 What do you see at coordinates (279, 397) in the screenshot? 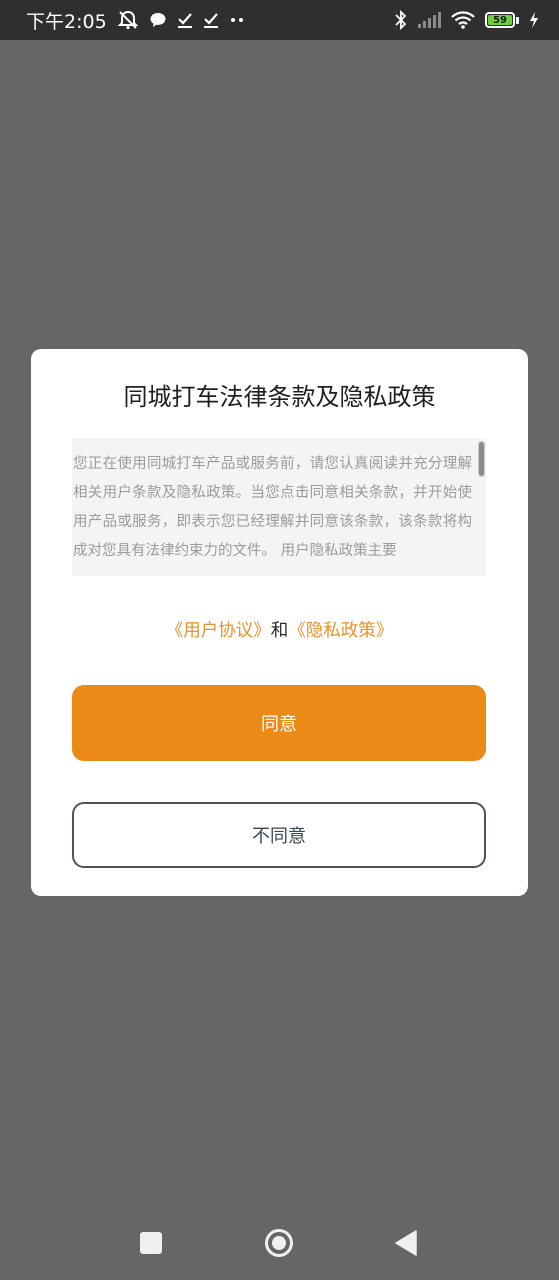
I see `dialog-title: 同城打车法律条款及隐私政策` at bounding box center [279, 397].